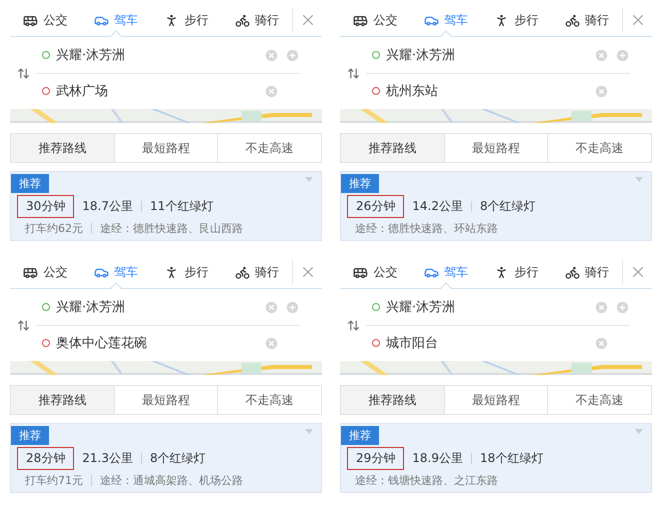  What do you see at coordinates (171, 480) in the screenshot?
I see `route-via: 途经：通城高架路、机场公路` at bounding box center [171, 480].